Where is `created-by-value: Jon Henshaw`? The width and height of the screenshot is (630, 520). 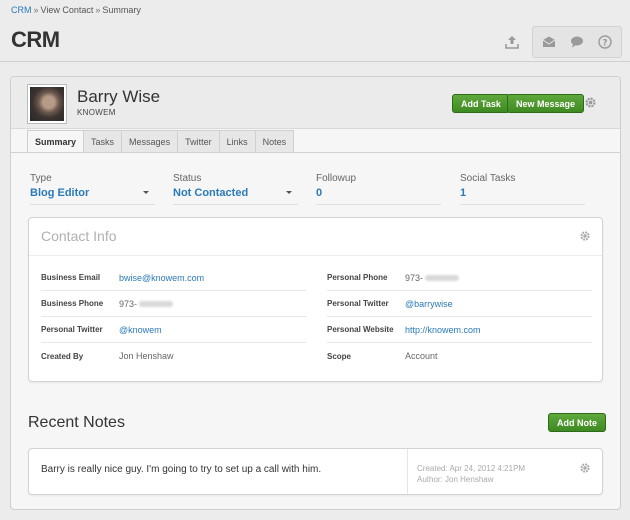 created-by-value: Jon Henshaw is located at coordinates (146, 356).